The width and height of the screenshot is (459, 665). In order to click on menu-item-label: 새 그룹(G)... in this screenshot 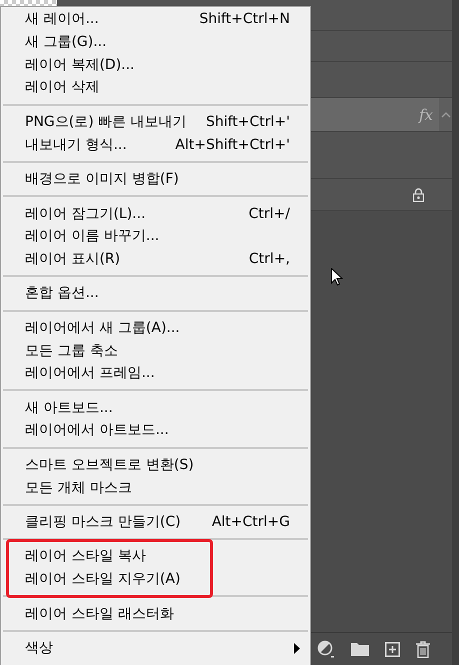, I will do `click(66, 42)`.